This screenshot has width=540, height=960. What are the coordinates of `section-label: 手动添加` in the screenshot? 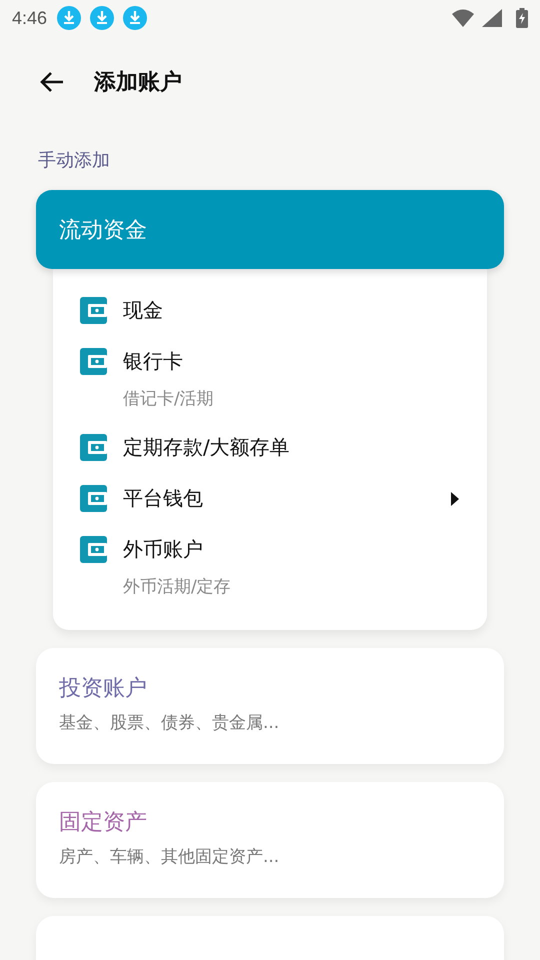 It's located at (74, 160).